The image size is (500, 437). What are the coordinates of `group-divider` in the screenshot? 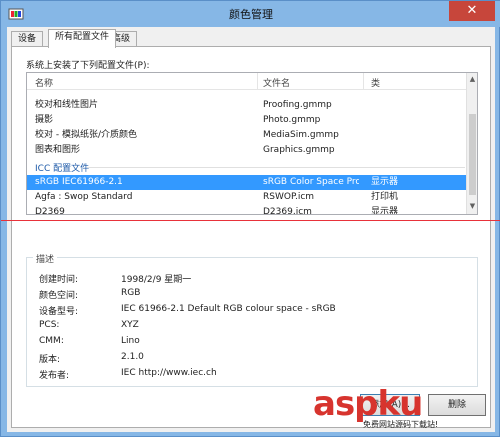 It's located at (276, 167).